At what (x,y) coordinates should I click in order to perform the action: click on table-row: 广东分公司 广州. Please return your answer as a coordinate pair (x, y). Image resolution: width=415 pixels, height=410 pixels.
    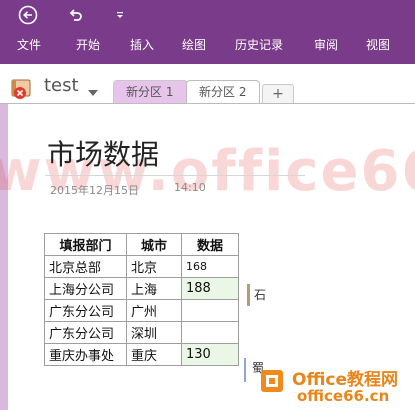
    Looking at the image, I should click on (141, 310).